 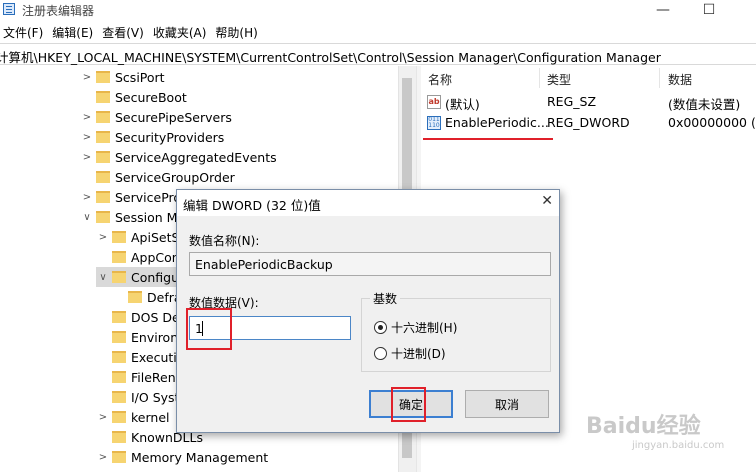 I want to click on annotation-underline, so click(x=488, y=139).